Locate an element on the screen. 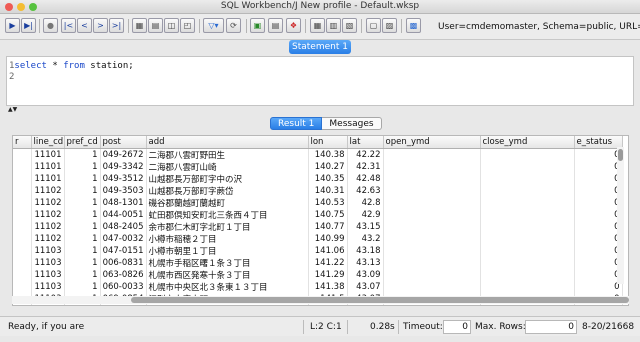  first-icon: |< is located at coordinates (68, 25).